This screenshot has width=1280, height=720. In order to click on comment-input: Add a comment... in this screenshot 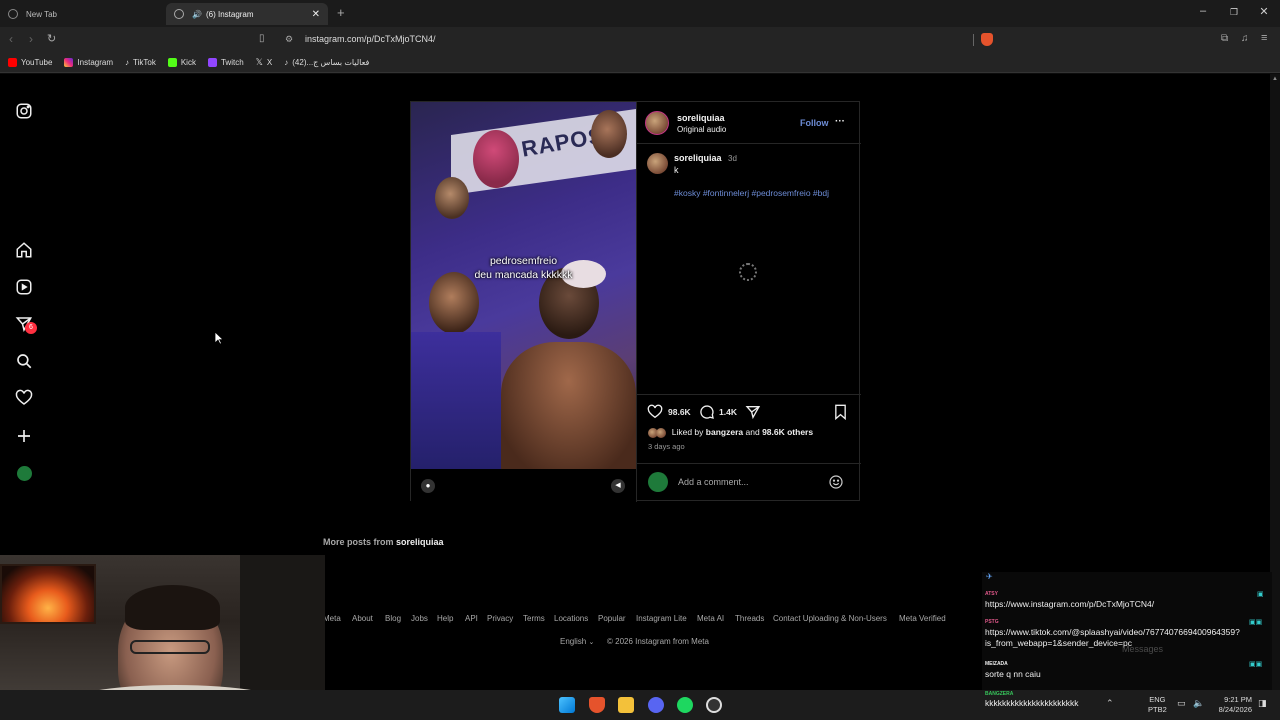, I will do `click(713, 482)`.